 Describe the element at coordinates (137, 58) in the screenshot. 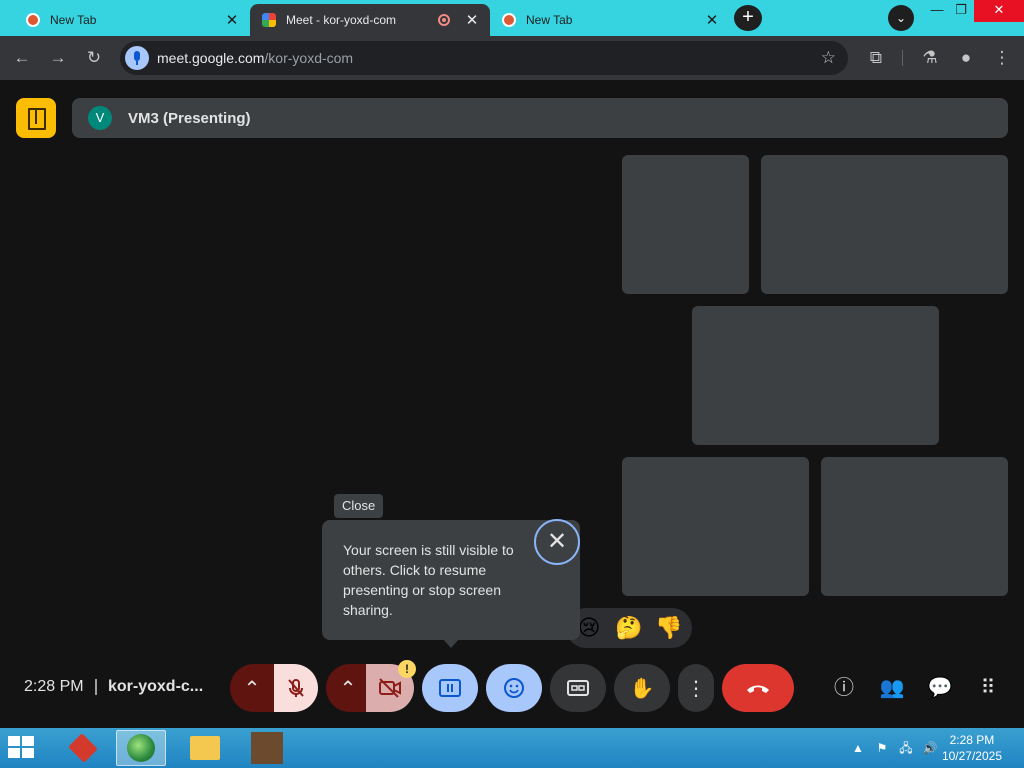

I see `microphone-icon` at that location.